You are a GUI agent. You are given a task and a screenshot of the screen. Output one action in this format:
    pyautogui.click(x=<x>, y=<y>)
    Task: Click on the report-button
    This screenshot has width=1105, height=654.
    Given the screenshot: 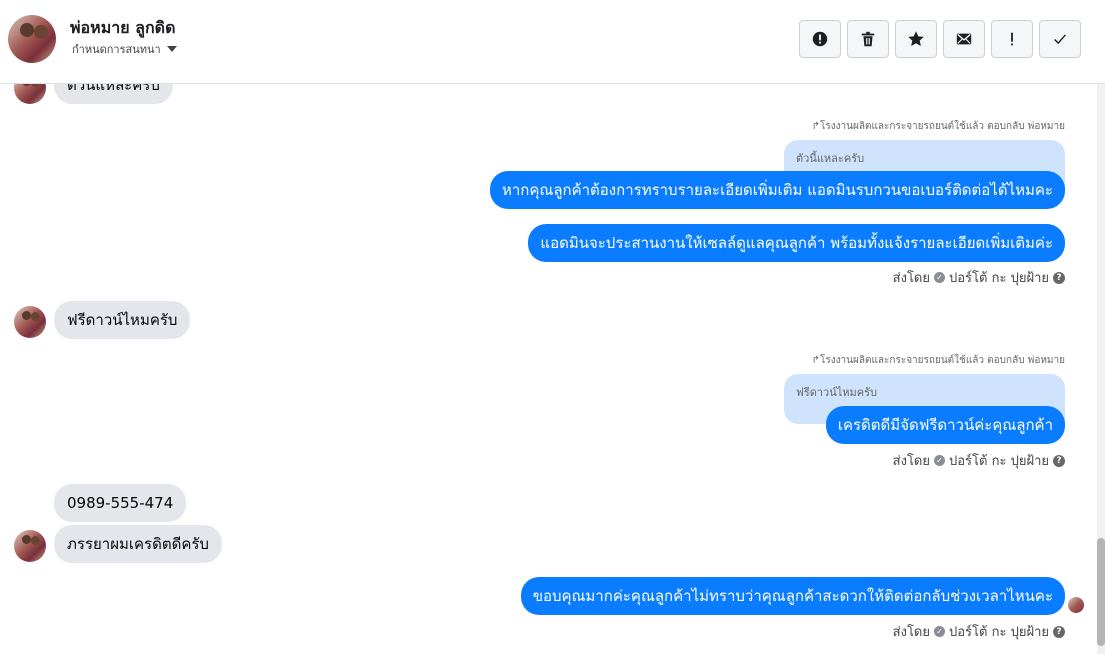 What is the action you would take?
    pyautogui.click(x=820, y=39)
    